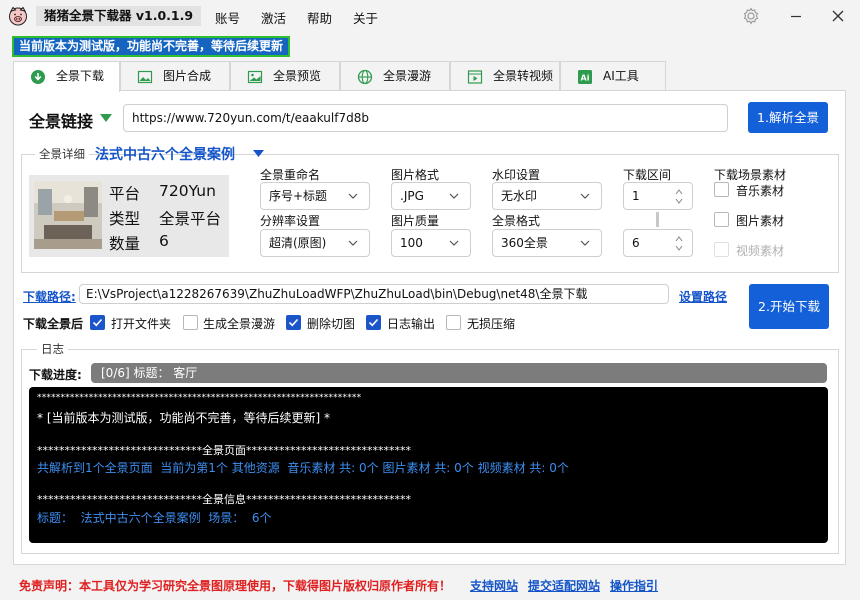  What do you see at coordinates (298, 243) in the screenshot?
I see `resolution-value: 超清(原图)` at bounding box center [298, 243].